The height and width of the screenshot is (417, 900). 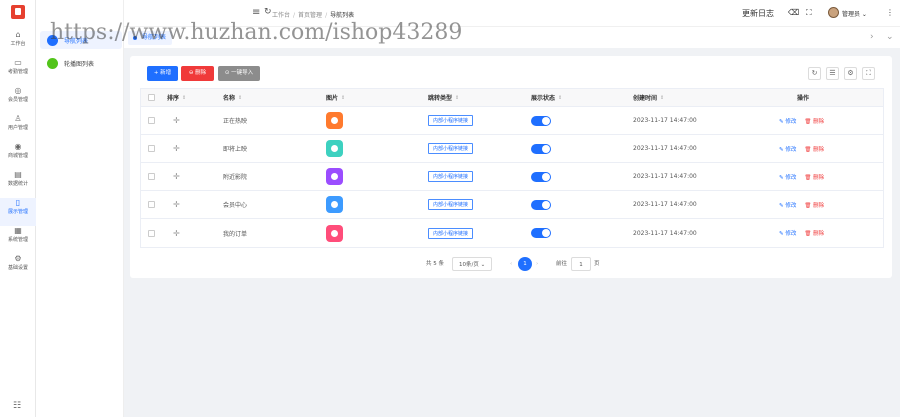 What do you see at coordinates (18, 230) in the screenshot?
I see `system-icon: ▦` at bounding box center [18, 230].